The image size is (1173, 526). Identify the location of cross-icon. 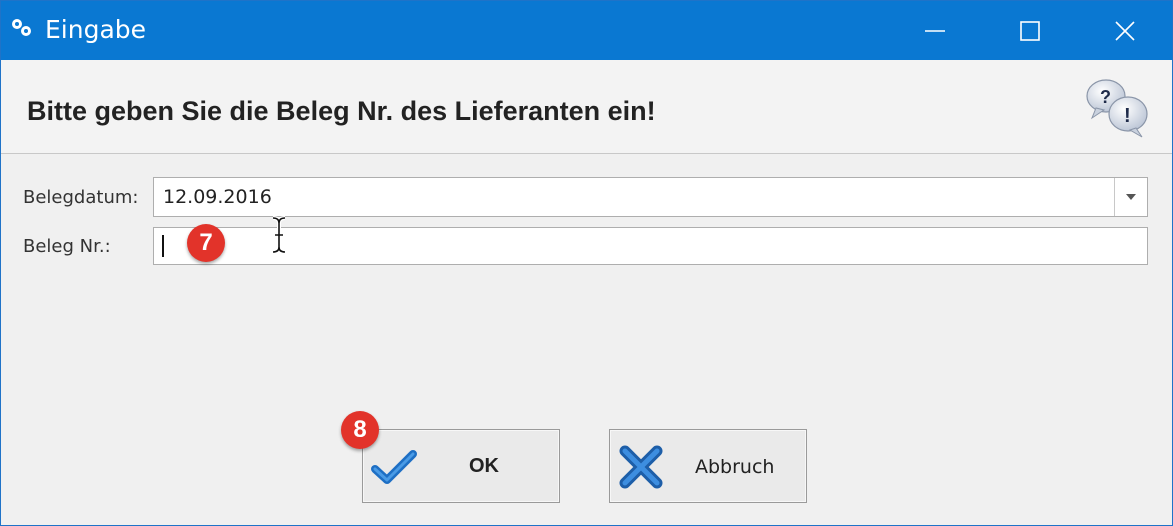
(641, 467).